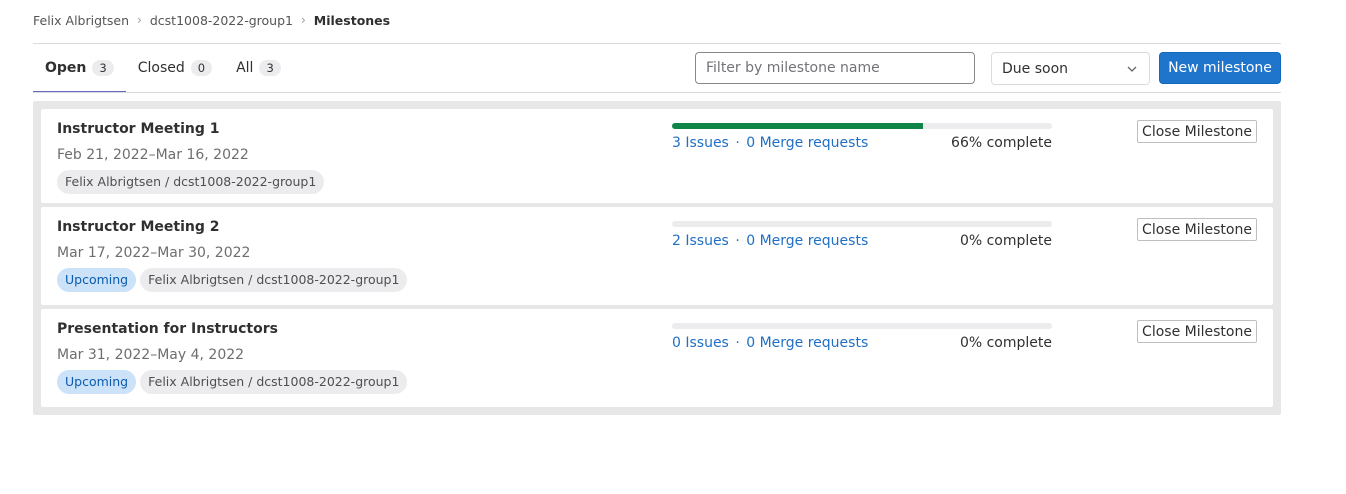 The width and height of the screenshot is (1346, 494). I want to click on tab-closed-label: Closed, so click(161, 68).